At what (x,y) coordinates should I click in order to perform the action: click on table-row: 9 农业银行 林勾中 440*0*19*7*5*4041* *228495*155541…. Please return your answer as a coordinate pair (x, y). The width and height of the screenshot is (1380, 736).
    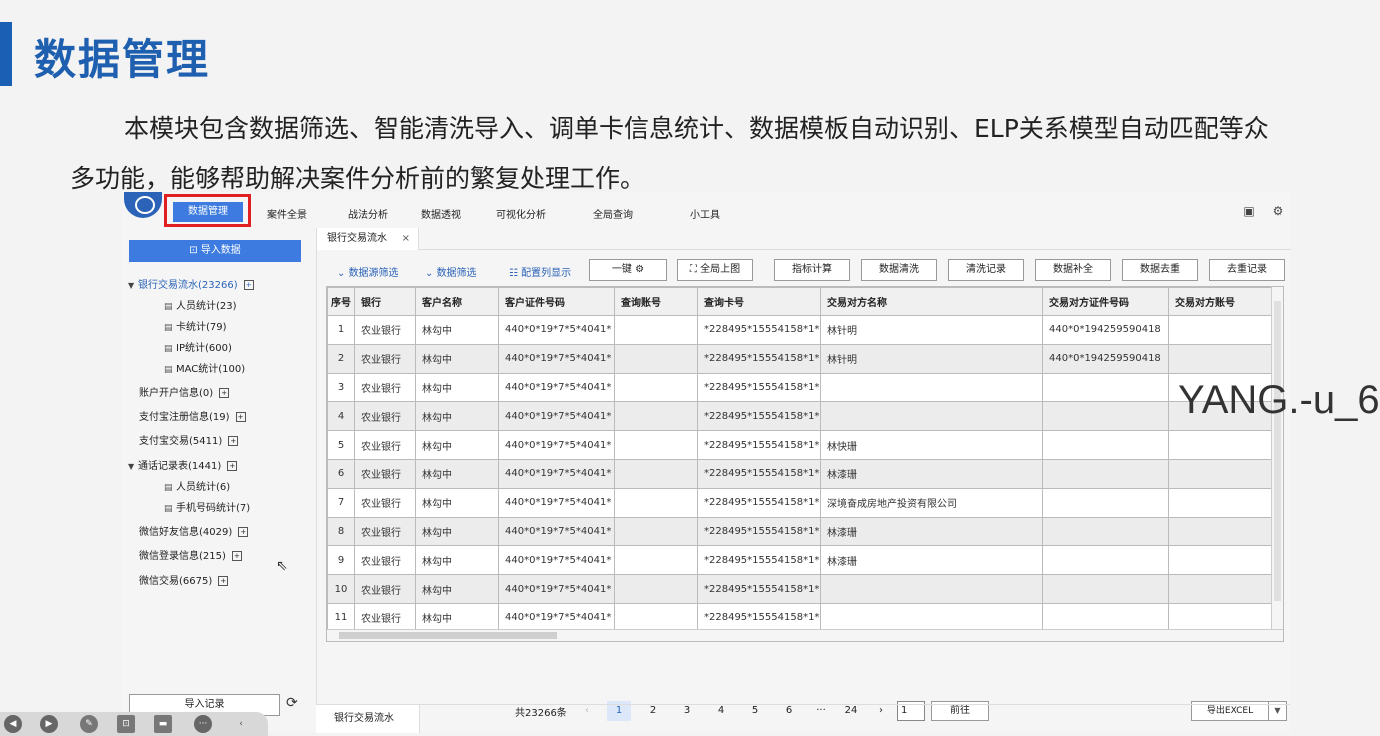
    Looking at the image, I should click on (801, 560).